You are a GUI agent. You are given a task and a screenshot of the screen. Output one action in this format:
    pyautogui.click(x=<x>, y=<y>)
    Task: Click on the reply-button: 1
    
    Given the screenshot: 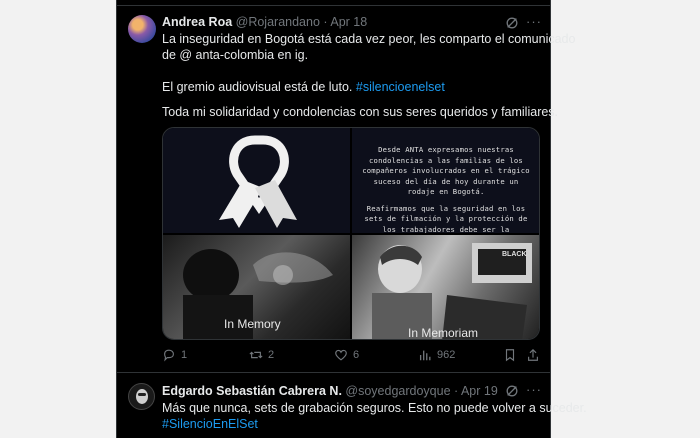 What is the action you would take?
    pyautogui.click(x=174, y=355)
    